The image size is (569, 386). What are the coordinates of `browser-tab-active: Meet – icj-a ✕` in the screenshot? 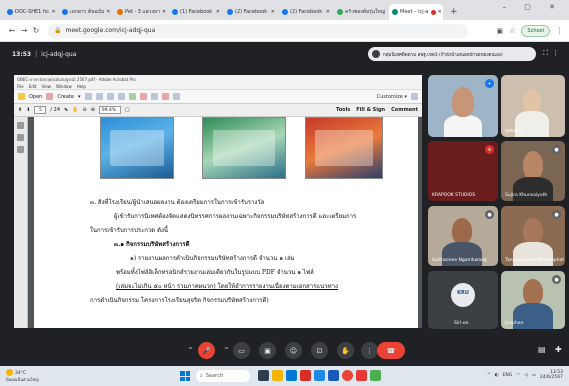 It's located at (416, 12).